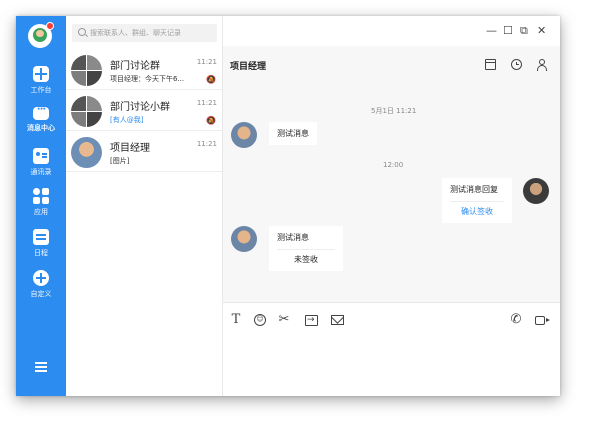  What do you see at coordinates (491, 30) in the screenshot?
I see `minimize-button: —` at bounding box center [491, 30].